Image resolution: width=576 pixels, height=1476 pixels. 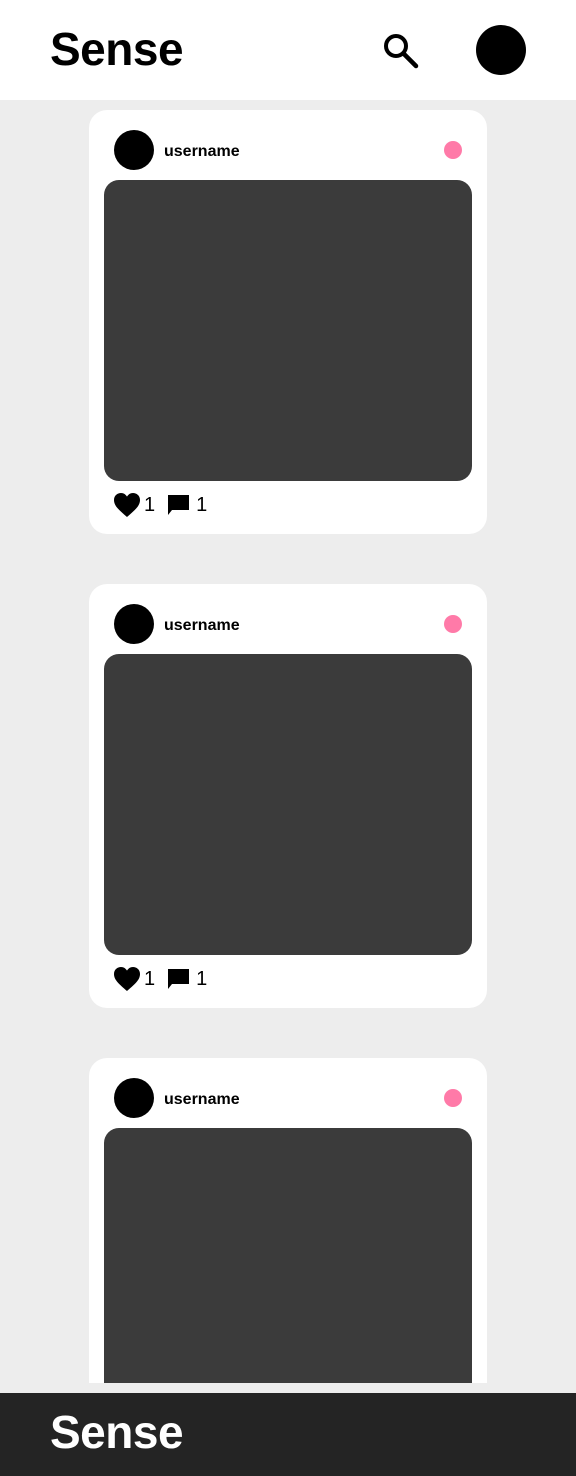 What do you see at coordinates (288, 1434) in the screenshot?
I see `bottom-bar: Sense` at bounding box center [288, 1434].